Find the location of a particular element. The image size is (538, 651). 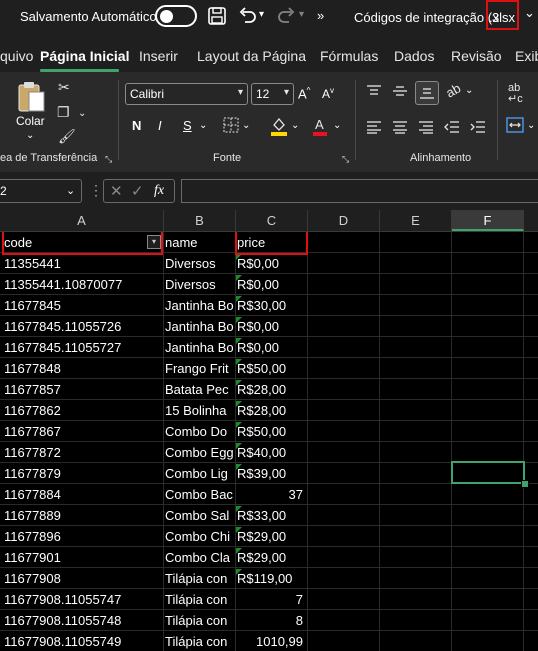

cut-icon: ✂ is located at coordinates (64, 87).